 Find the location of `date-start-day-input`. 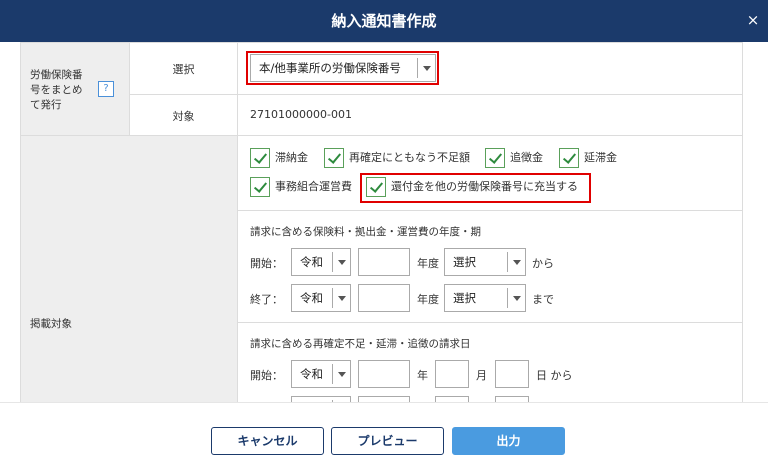

date-start-day-input is located at coordinates (512, 374).